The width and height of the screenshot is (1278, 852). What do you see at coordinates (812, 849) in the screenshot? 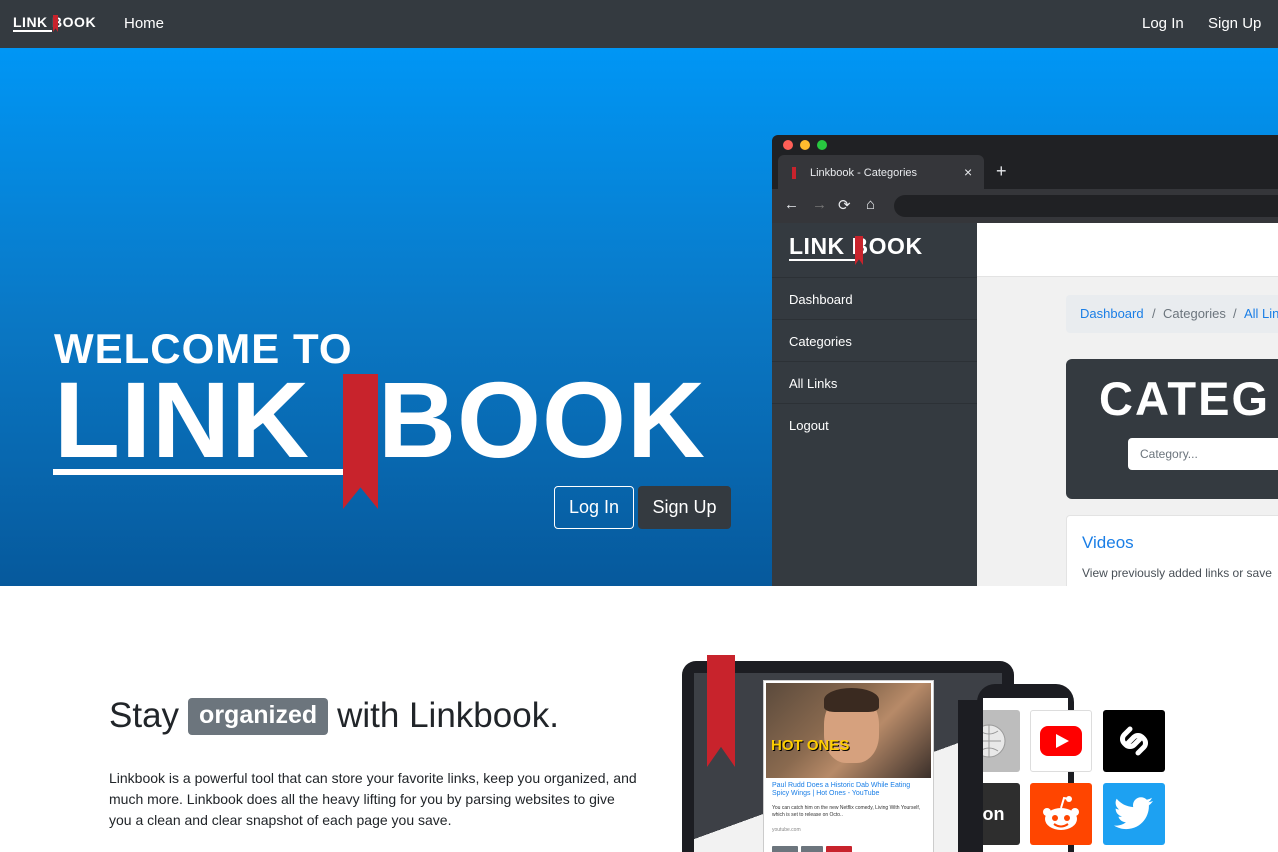
I see `link-preview-buttons` at bounding box center [812, 849].